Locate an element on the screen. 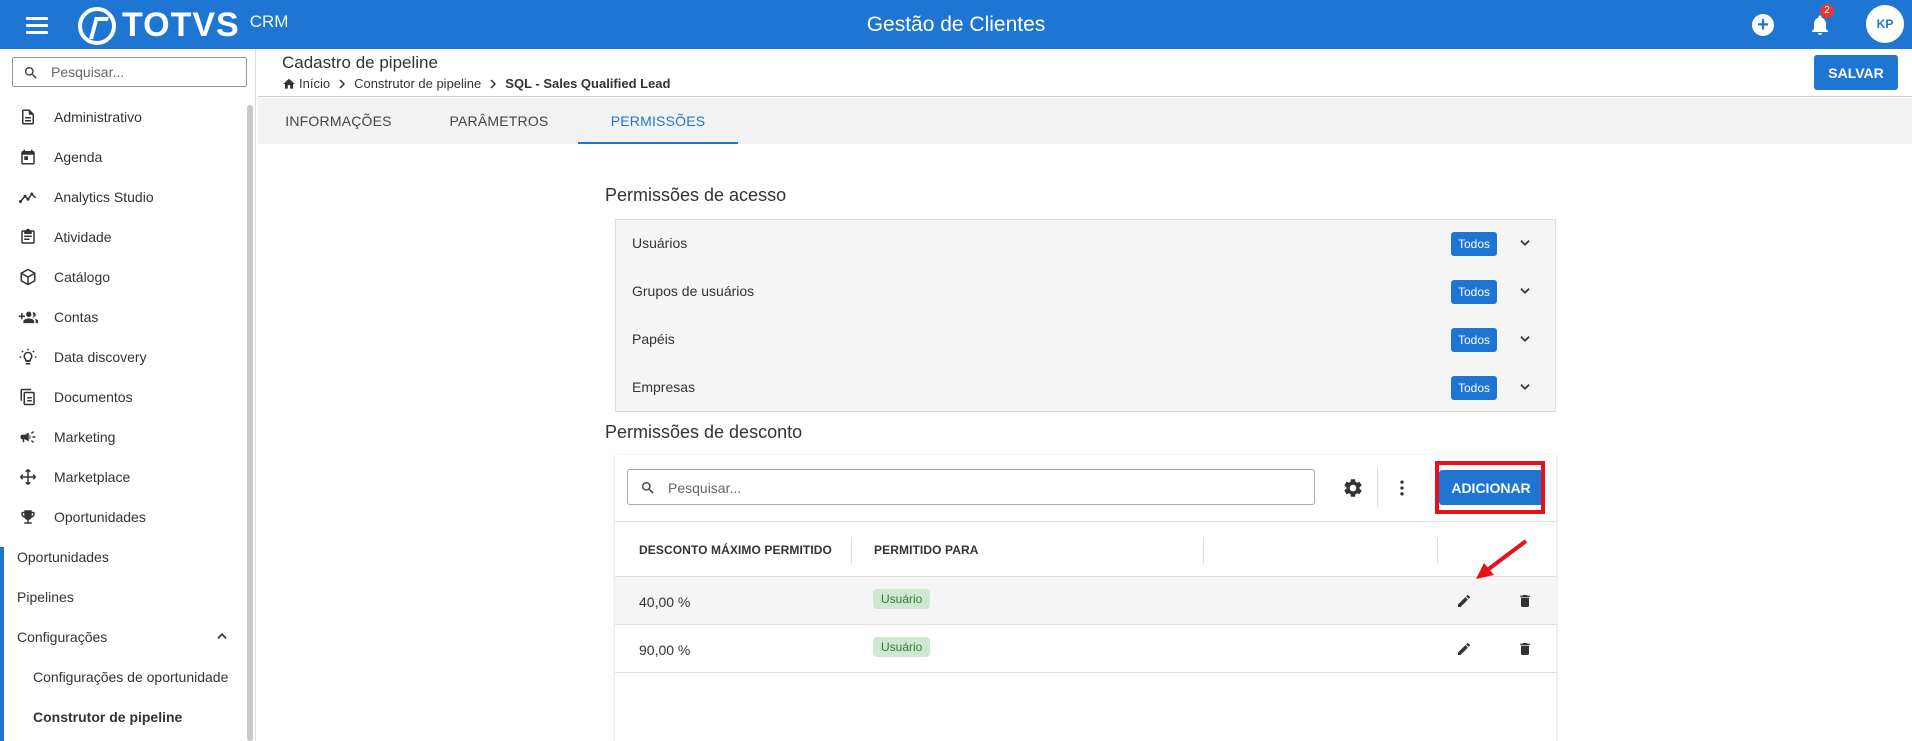 The height and width of the screenshot is (741, 1912). cube-icon is located at coordinates (28, 277).